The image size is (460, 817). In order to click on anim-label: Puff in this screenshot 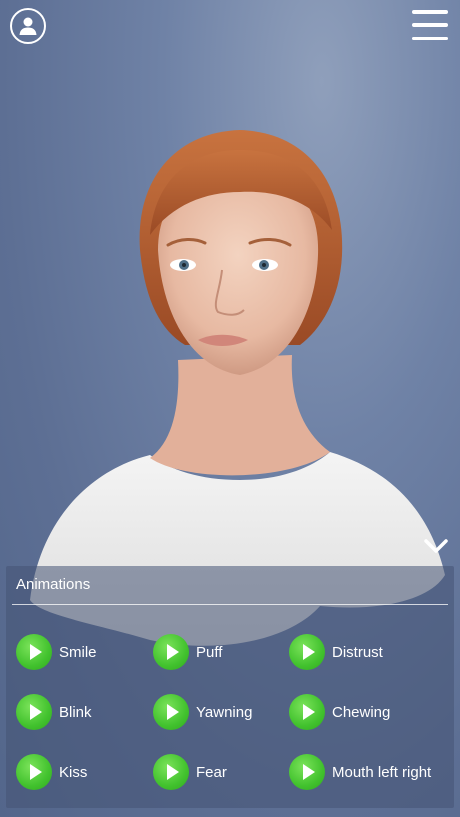, I will do `click(209, 652)`.